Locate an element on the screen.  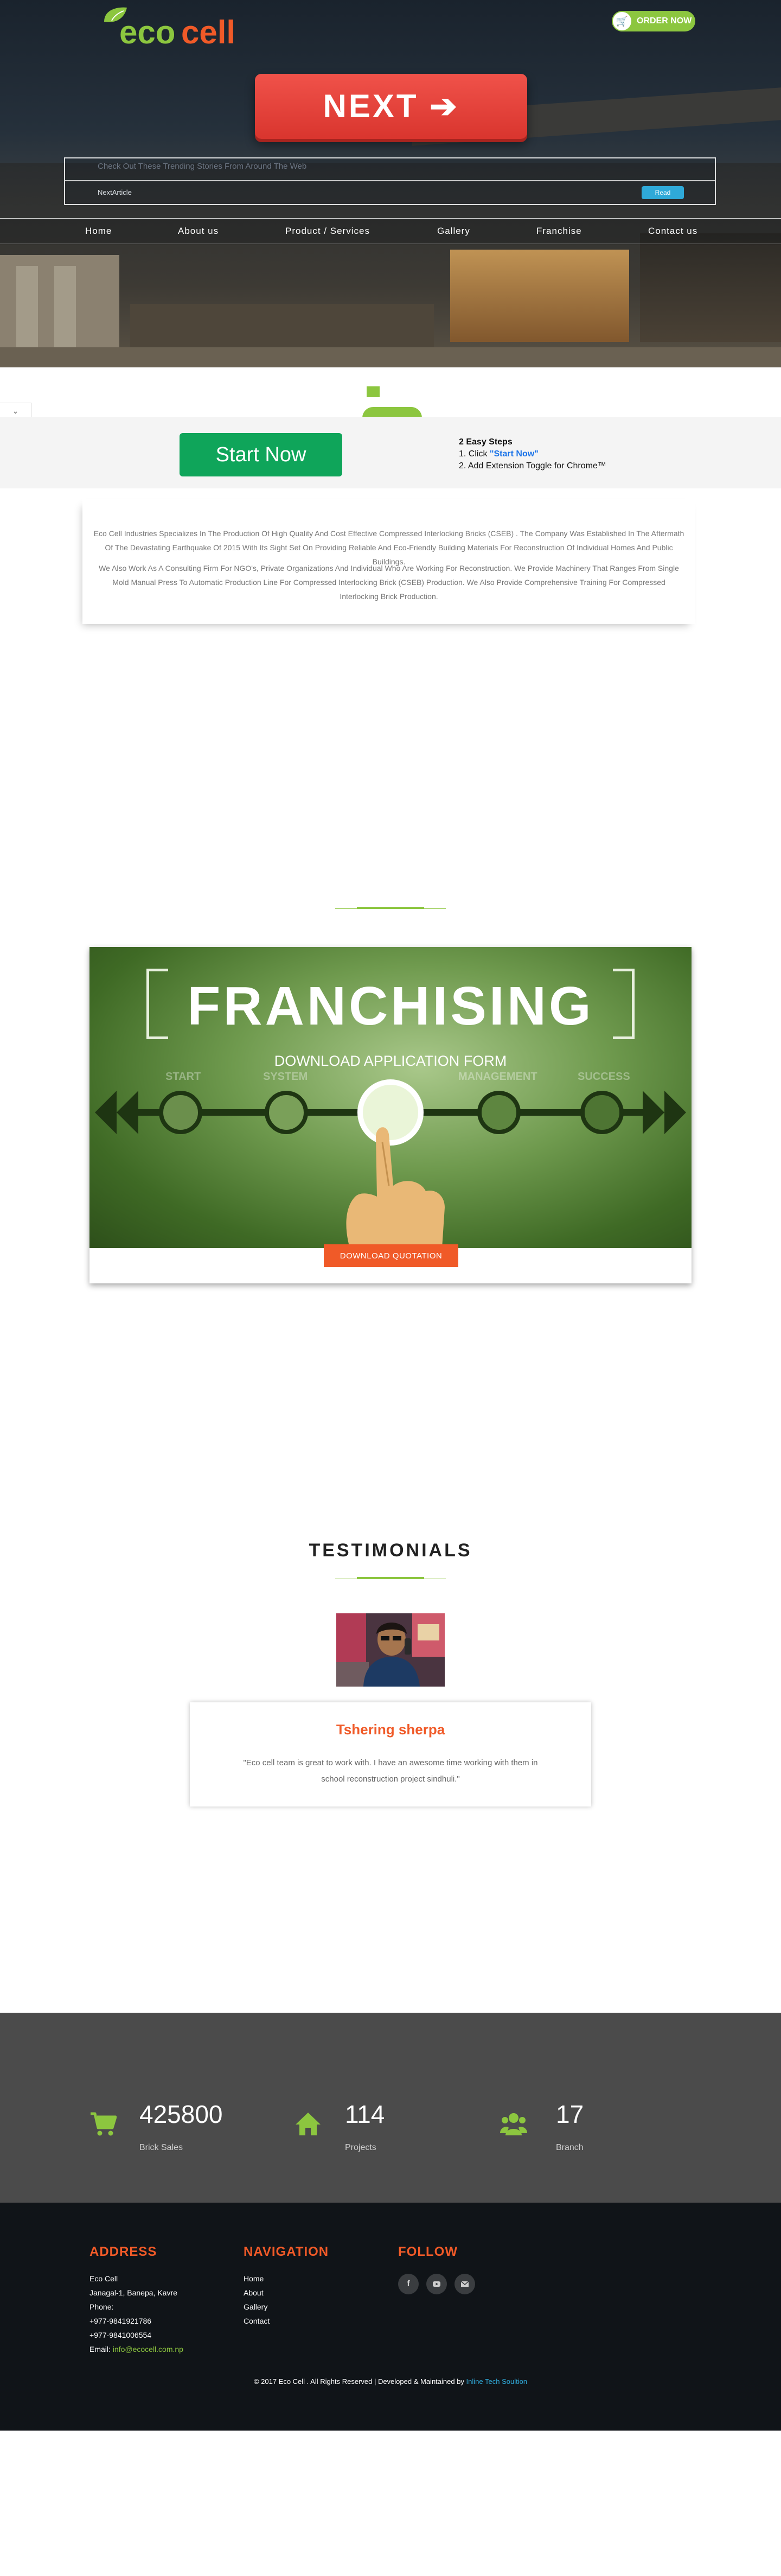
stat-value: 114 is located at coordinates (365, 2114).